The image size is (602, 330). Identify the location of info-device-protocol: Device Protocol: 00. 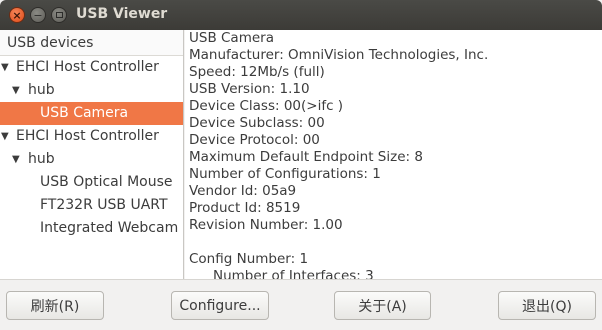
(254, 140).